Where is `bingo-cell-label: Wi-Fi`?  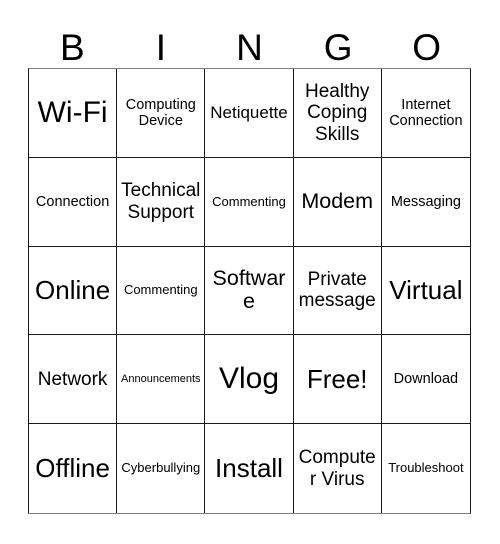 bingo-cell-label: Wi-Fi is located at coordinates (72, 112).